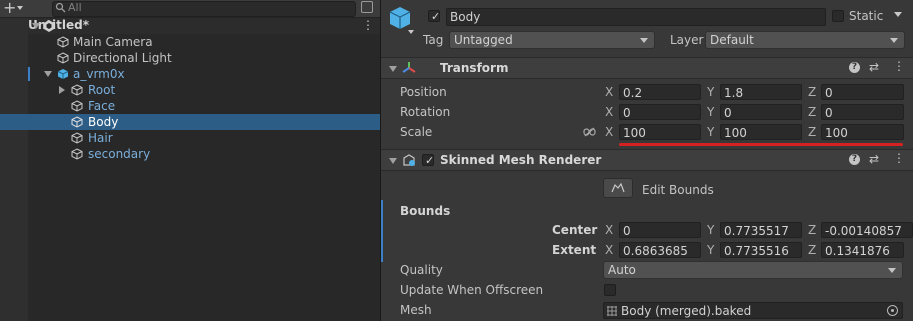 This screenshot has height=321, width=913. I want to click on item-label: Directional Light, so click(122, 58).